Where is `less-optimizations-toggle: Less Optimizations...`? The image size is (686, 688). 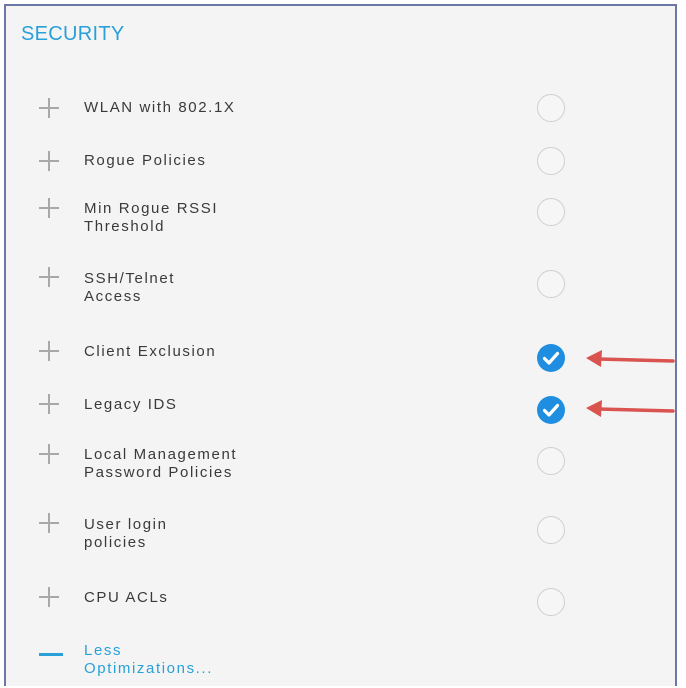
less-optimizations-toggle: Less Optimizations... is located at coordinates (340, 663).